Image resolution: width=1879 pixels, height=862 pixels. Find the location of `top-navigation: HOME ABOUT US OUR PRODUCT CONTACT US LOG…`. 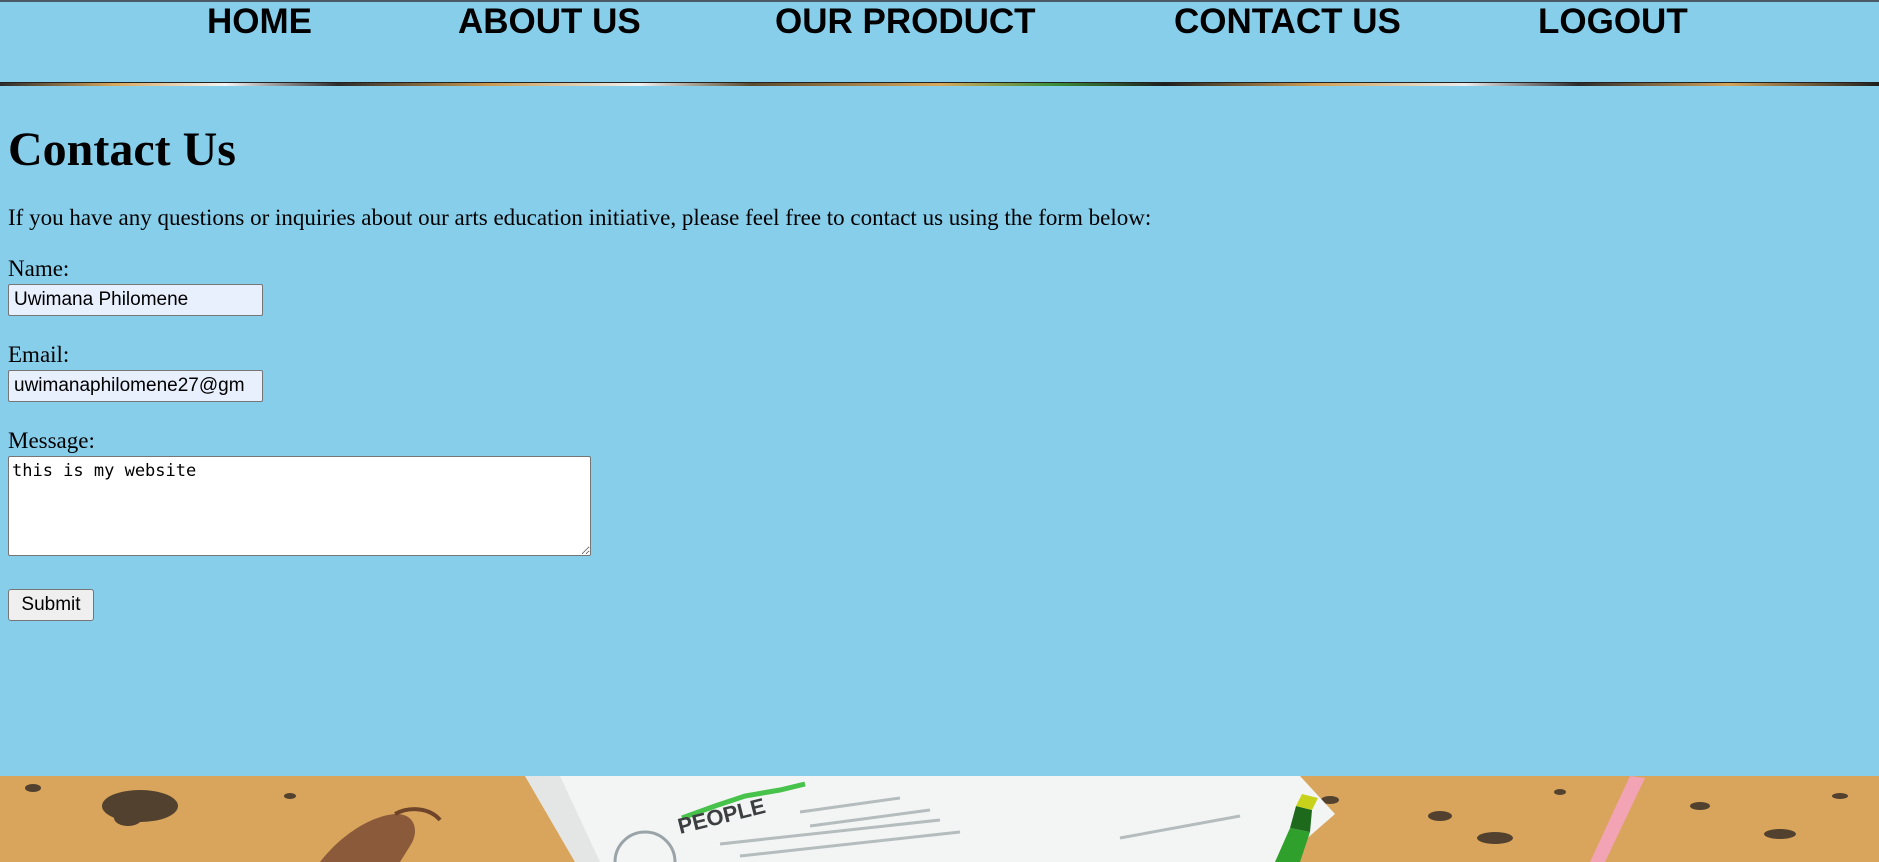

top-navigation: HOME ABOUT US OUR PRODUCT CONTACT US LOG… is located at coordinates (939, 41).